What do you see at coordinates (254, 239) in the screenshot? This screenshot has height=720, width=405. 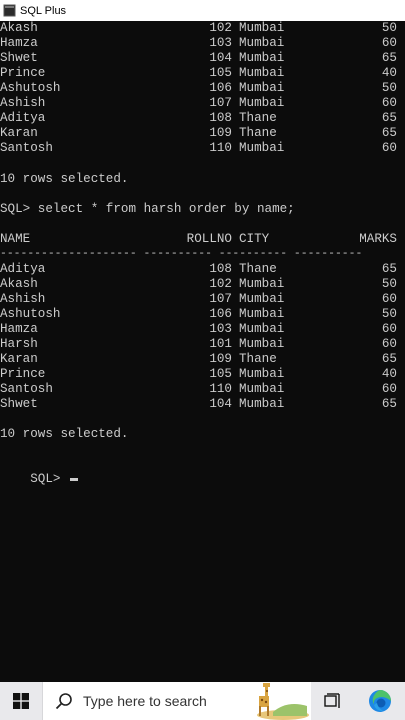 I see `header-city: CITY` at bounding box center [254, 239].